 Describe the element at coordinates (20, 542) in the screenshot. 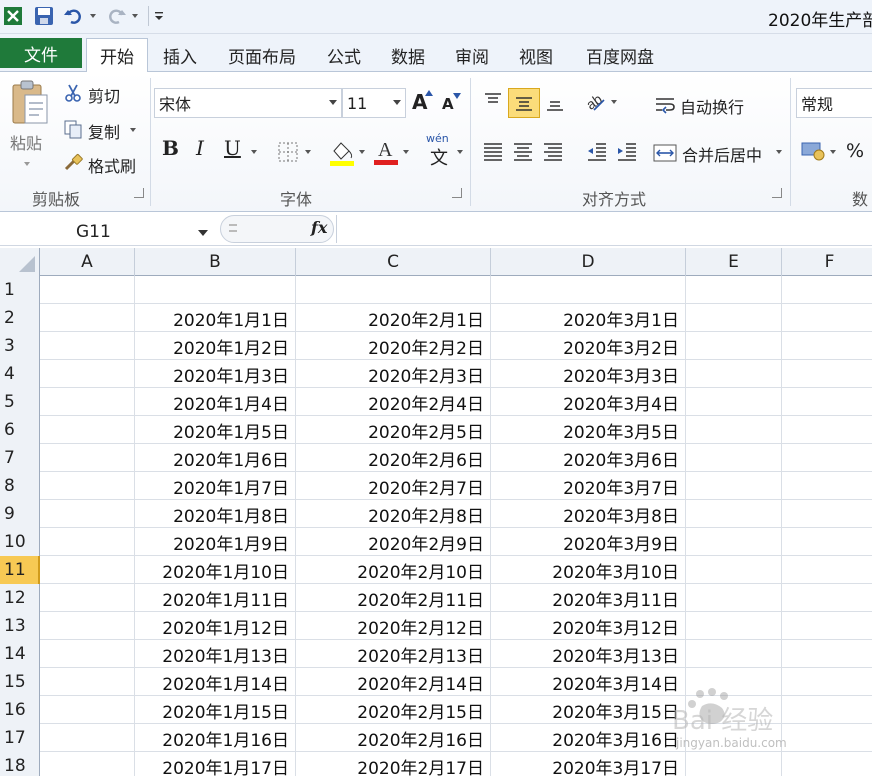

I see `row-header: 10` at that location.